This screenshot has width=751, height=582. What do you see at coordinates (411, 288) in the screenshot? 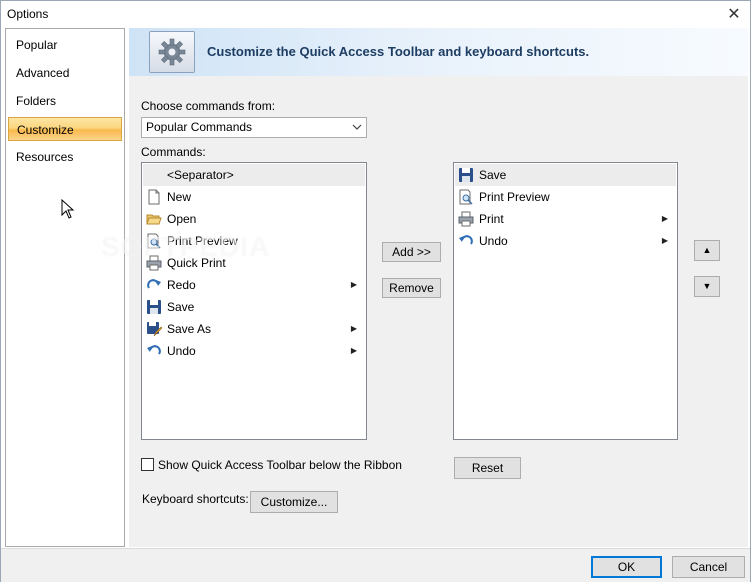
I see `remove-button: Remove` at bounding box center [411, 288].